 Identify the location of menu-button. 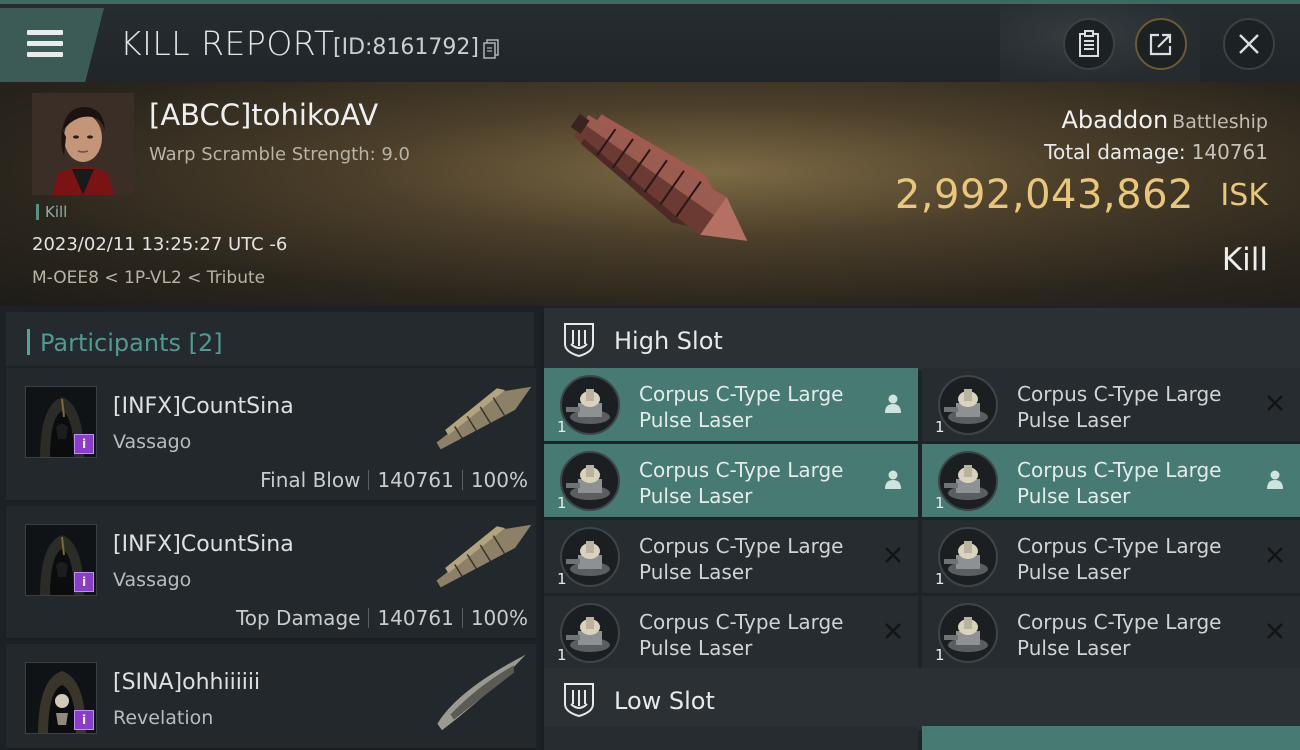
(52, 45).